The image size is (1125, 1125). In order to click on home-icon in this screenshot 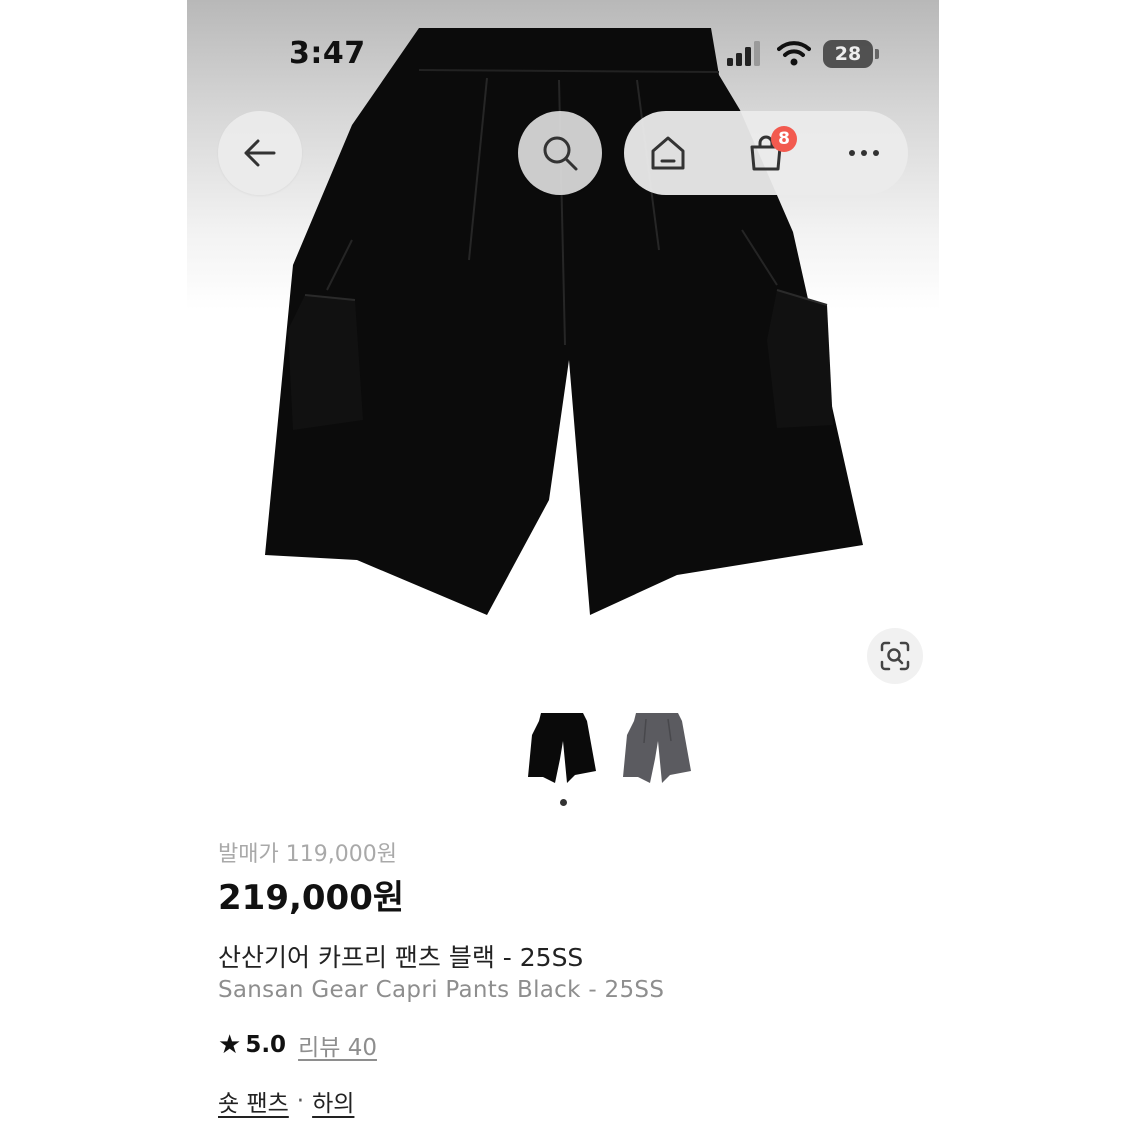, I will do `click(668, 153)`.